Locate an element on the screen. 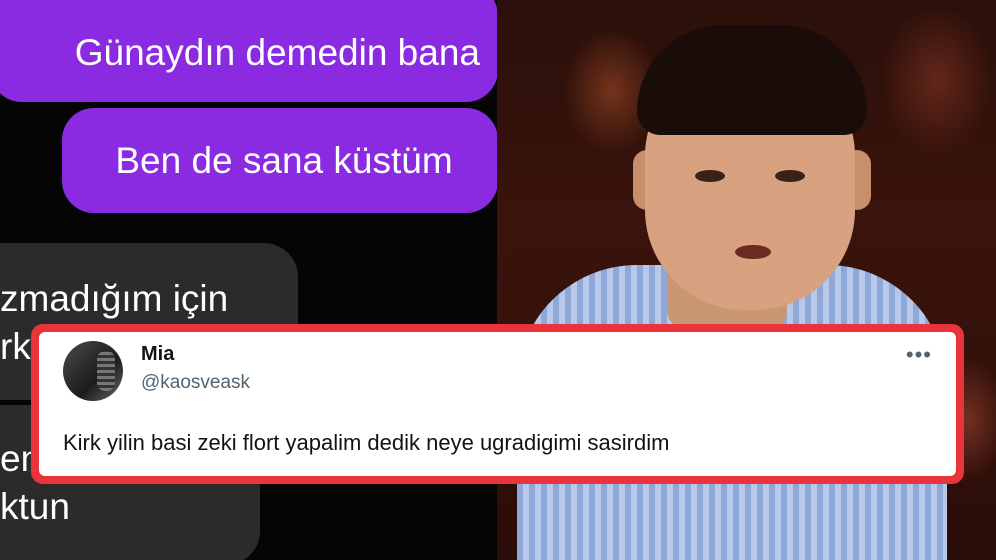 The width and height of the screenshot is (996, 560). photo-hair is located at coordinates (752, 80).